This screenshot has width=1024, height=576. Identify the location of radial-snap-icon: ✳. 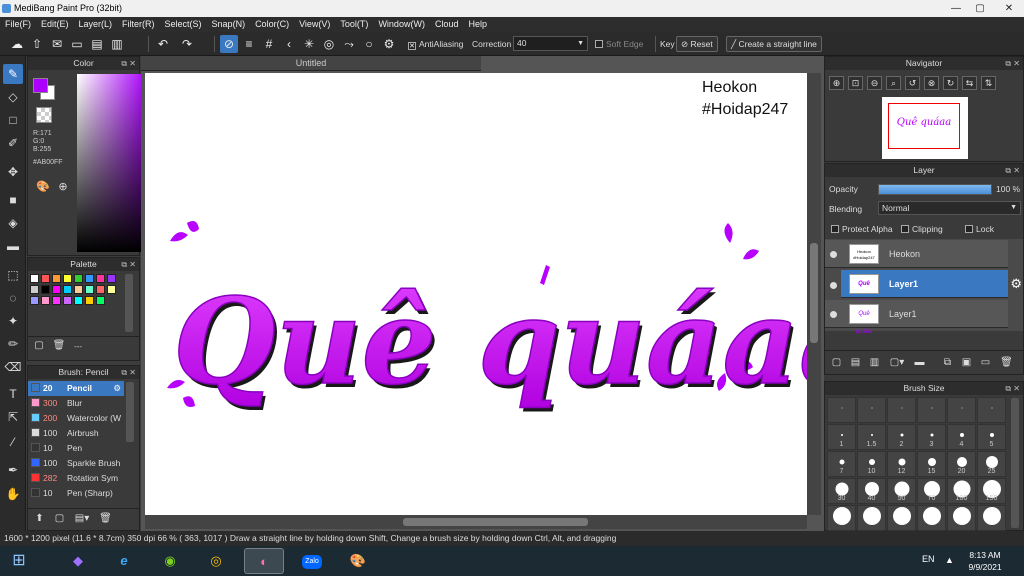
(309, 44).